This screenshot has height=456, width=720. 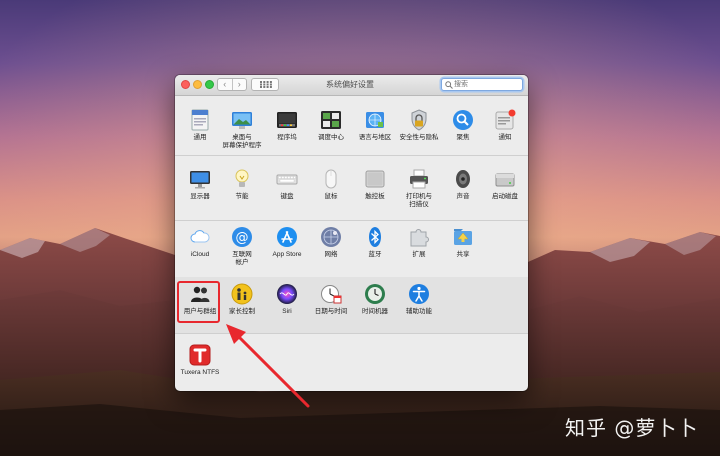 What do you see at coordinates (505, 196) in the screenshot?
I see `pref-startup-disk-label: 启动磁盘` at bounding box center [505, 196].